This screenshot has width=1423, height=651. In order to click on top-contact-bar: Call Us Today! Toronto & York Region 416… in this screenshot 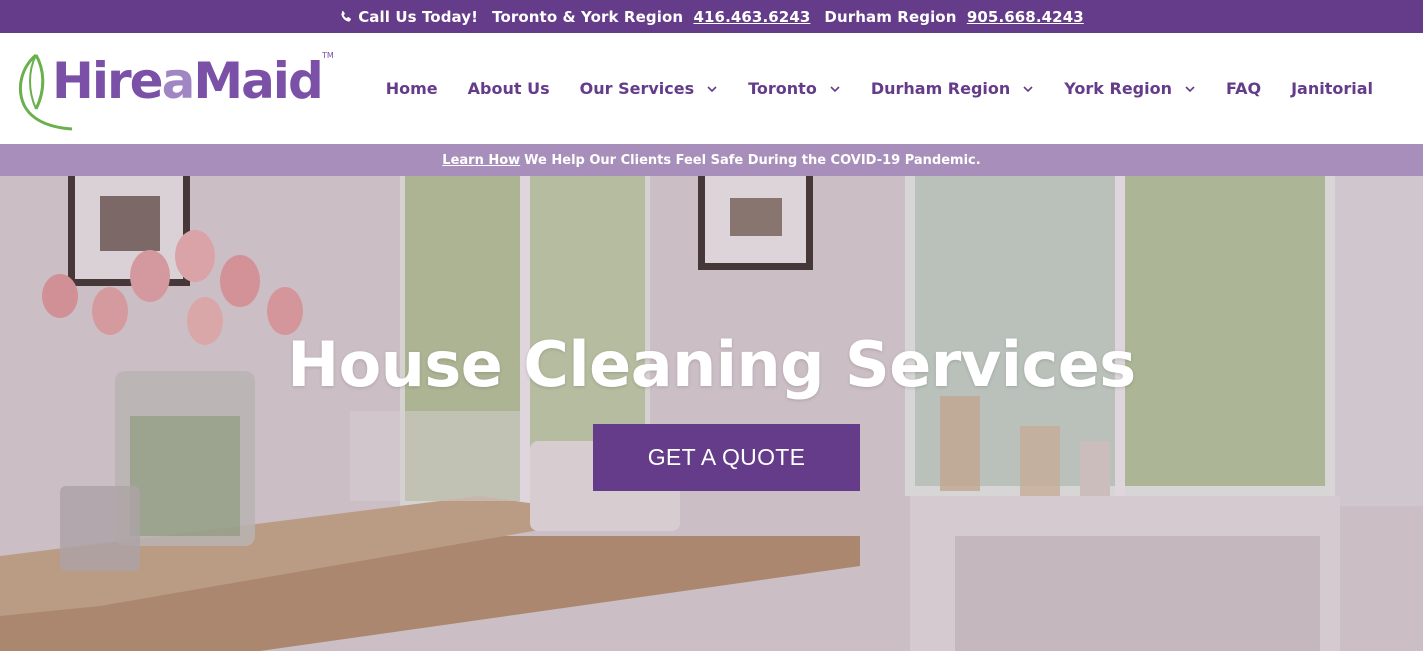, I will do `click(711, 16)`.